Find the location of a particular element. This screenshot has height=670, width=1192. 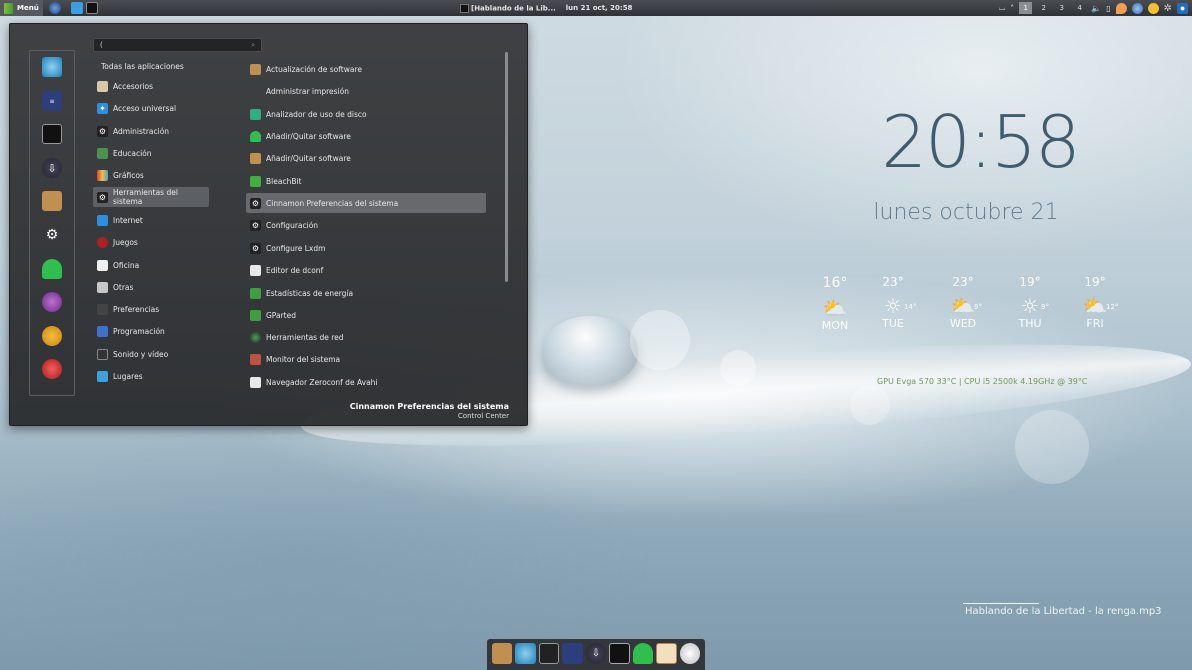

lock-screen-fav-icon is located at coordinates (52, 302).